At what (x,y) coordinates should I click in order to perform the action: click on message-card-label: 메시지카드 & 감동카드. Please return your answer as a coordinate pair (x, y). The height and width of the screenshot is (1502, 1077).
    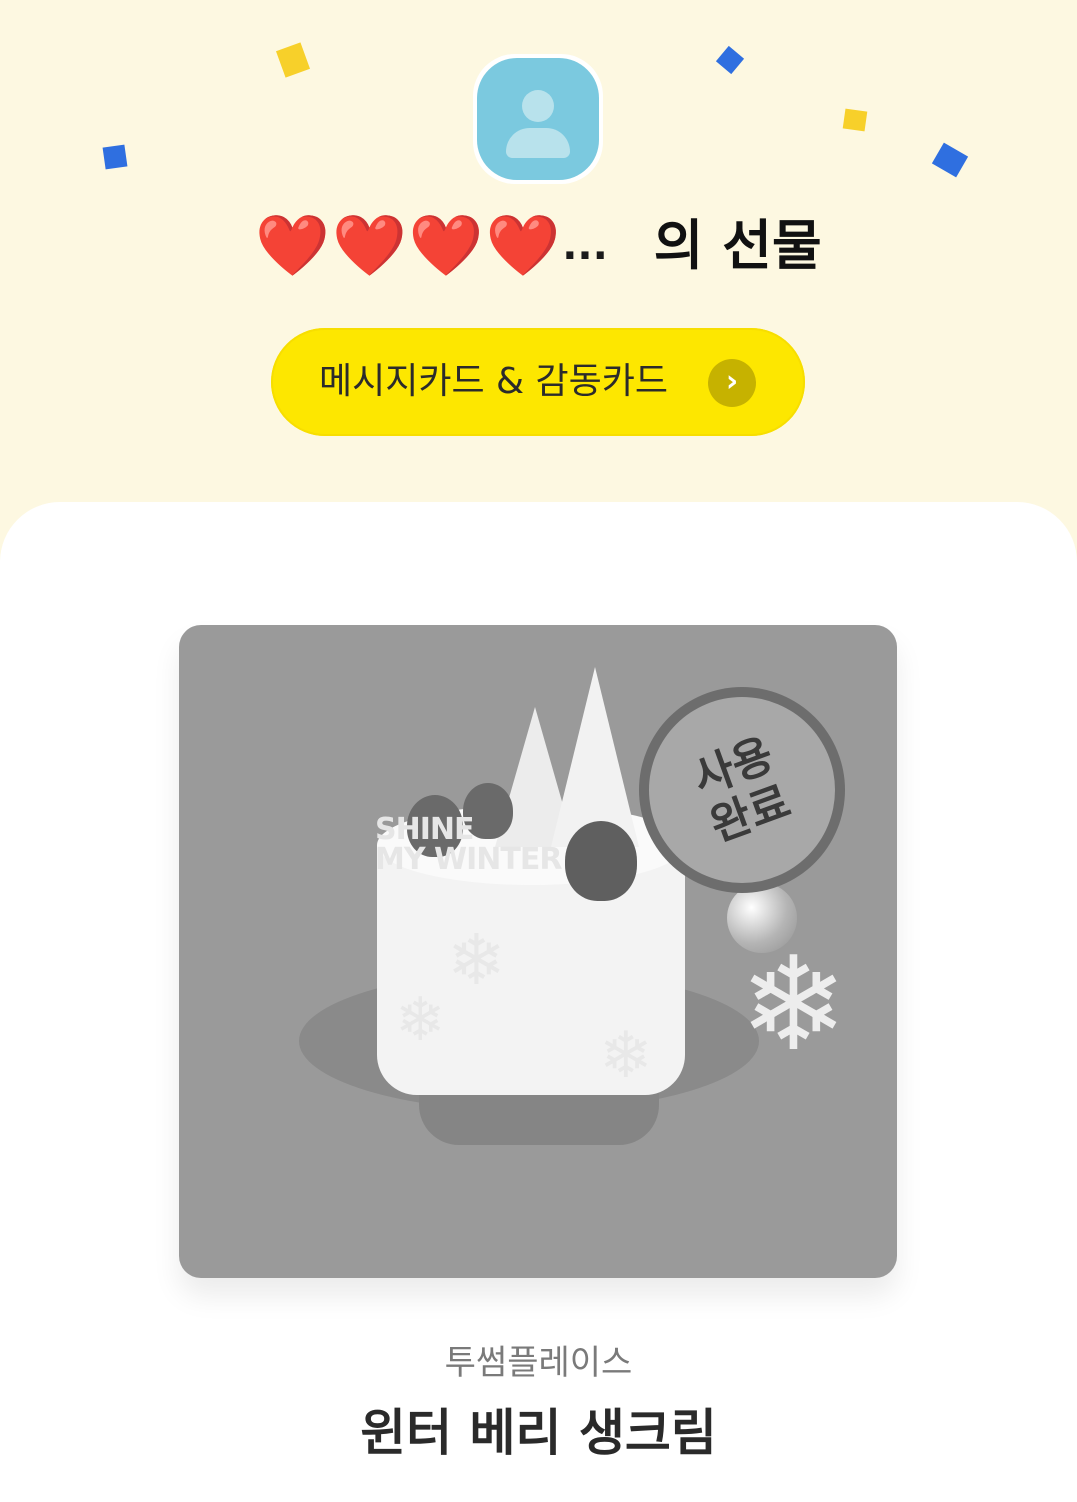
    Looking at the image, I should click on (494, 381).